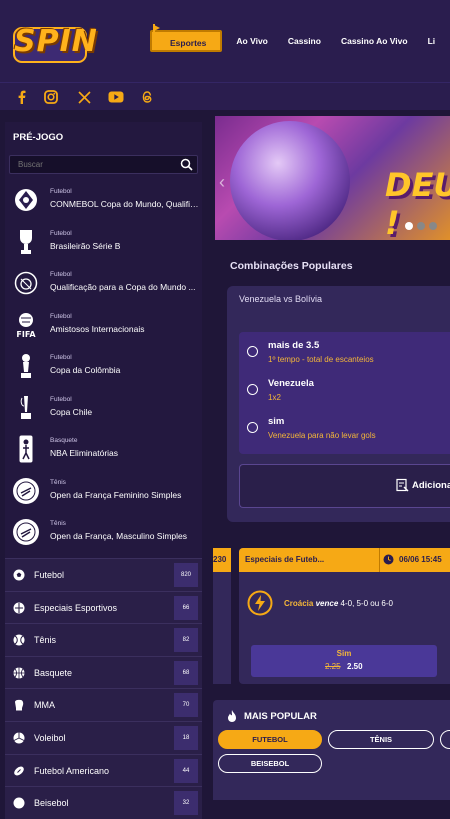 This screenshot has width=450, height=819. I want to click on facebook-icon, so click(22, 97).